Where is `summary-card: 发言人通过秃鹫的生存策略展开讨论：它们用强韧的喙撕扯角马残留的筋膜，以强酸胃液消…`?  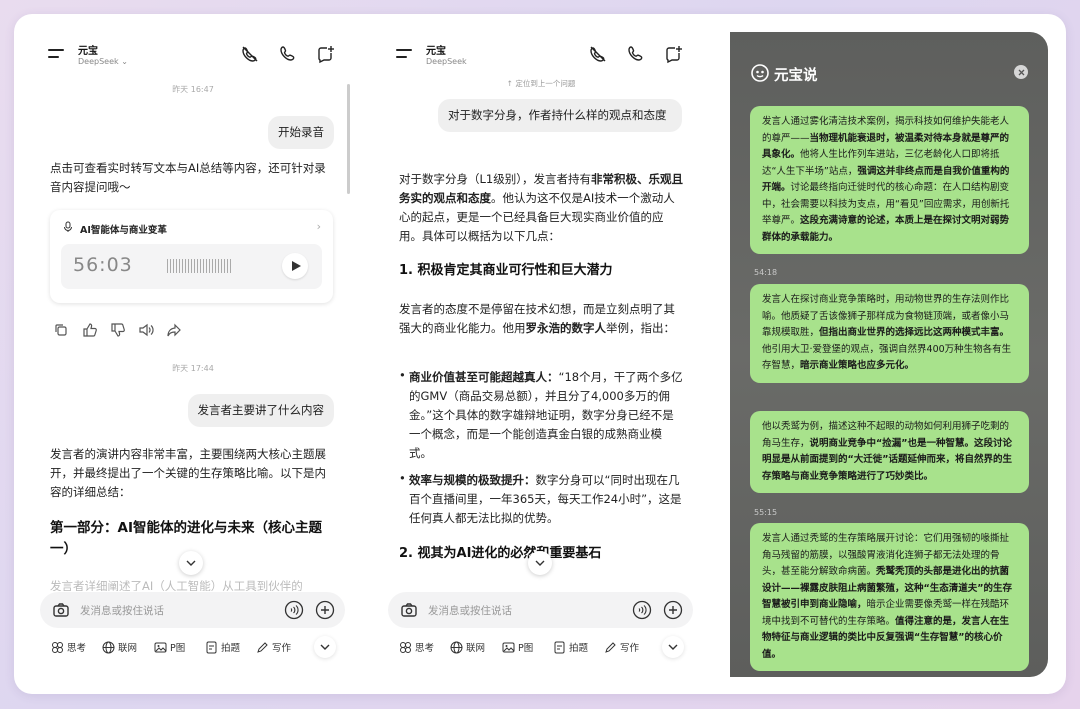
summary-card: 发言人通过秃鹫的生存策略展开讨论：它们用强韧的喙撕扯角马残留的筋膜，以强酸胃液消… is located at coordinates (889, 597).